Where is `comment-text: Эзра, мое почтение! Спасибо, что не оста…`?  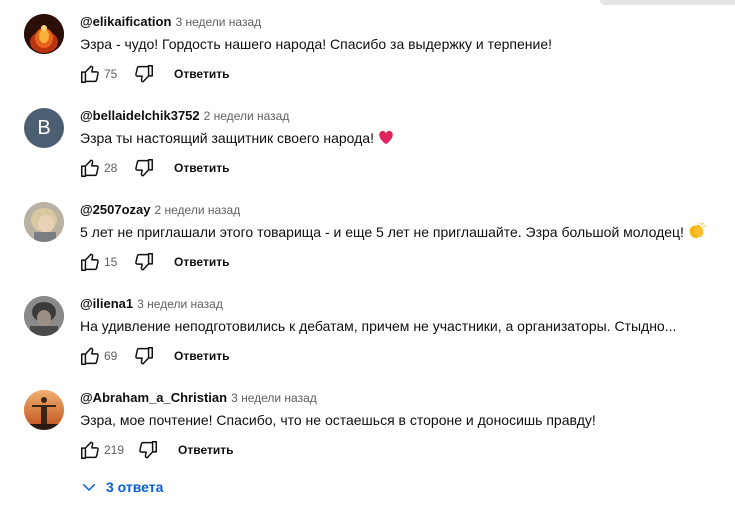 comment-text: Эзра, мое почтение! Спасибо, что не оста… is located at coordinates (338, 420).